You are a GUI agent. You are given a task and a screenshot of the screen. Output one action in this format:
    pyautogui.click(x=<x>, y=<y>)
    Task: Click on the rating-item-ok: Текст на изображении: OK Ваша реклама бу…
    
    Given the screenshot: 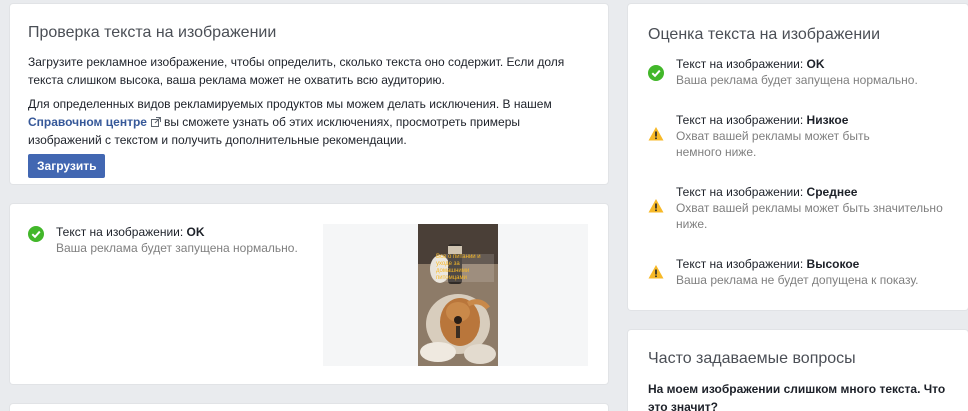 What is the action you would take?
    pyautogui.click(x=803, y=74)
    